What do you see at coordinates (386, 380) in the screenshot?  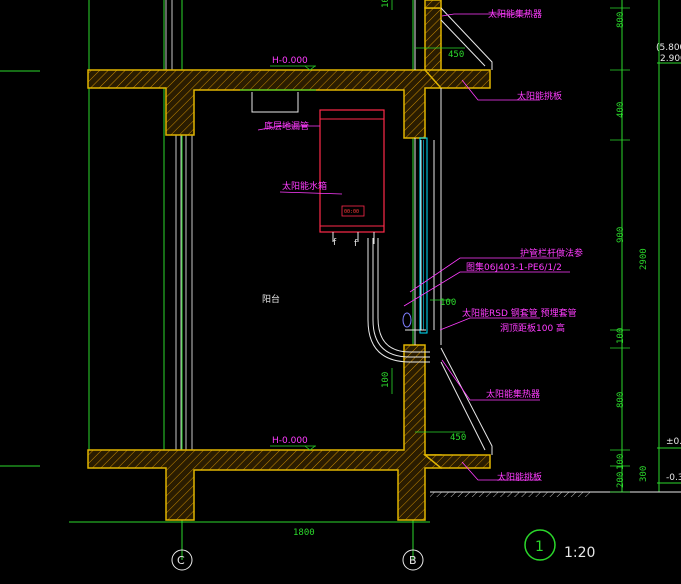 I see `dim-left-height-bottom: 100` at bounding box center [386, 380].